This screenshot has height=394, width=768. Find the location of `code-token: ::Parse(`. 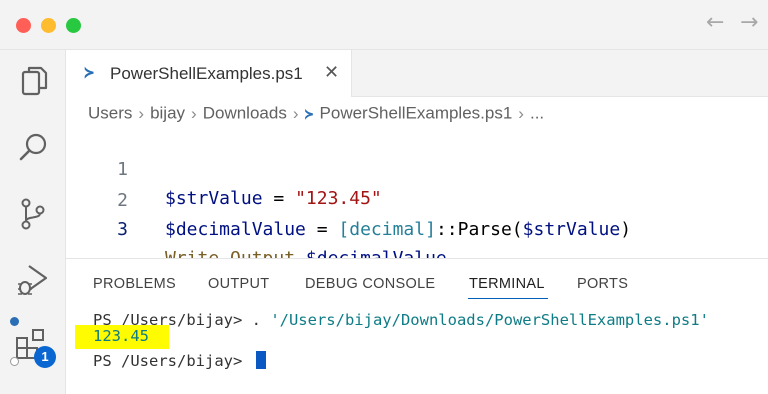

code-token: ::Parse( is located at coordinates (479, 229).